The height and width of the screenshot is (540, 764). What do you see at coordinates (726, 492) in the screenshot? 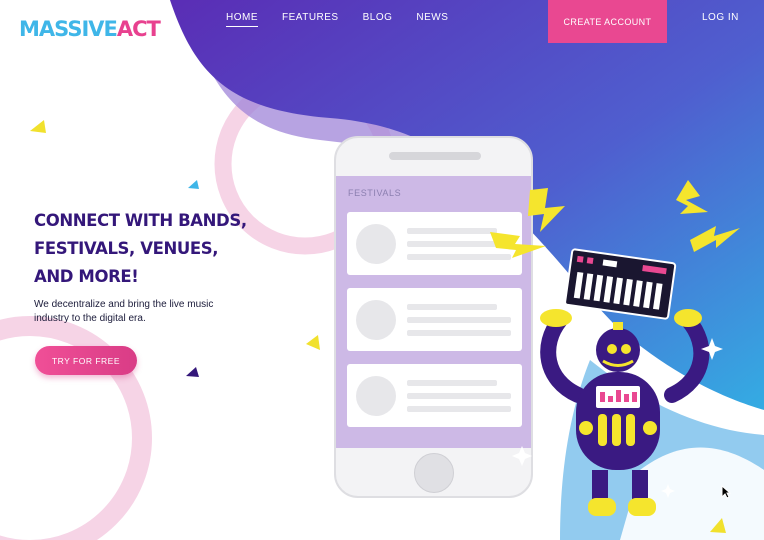
I see `cursor-icon` at bounding box center [726, 492].